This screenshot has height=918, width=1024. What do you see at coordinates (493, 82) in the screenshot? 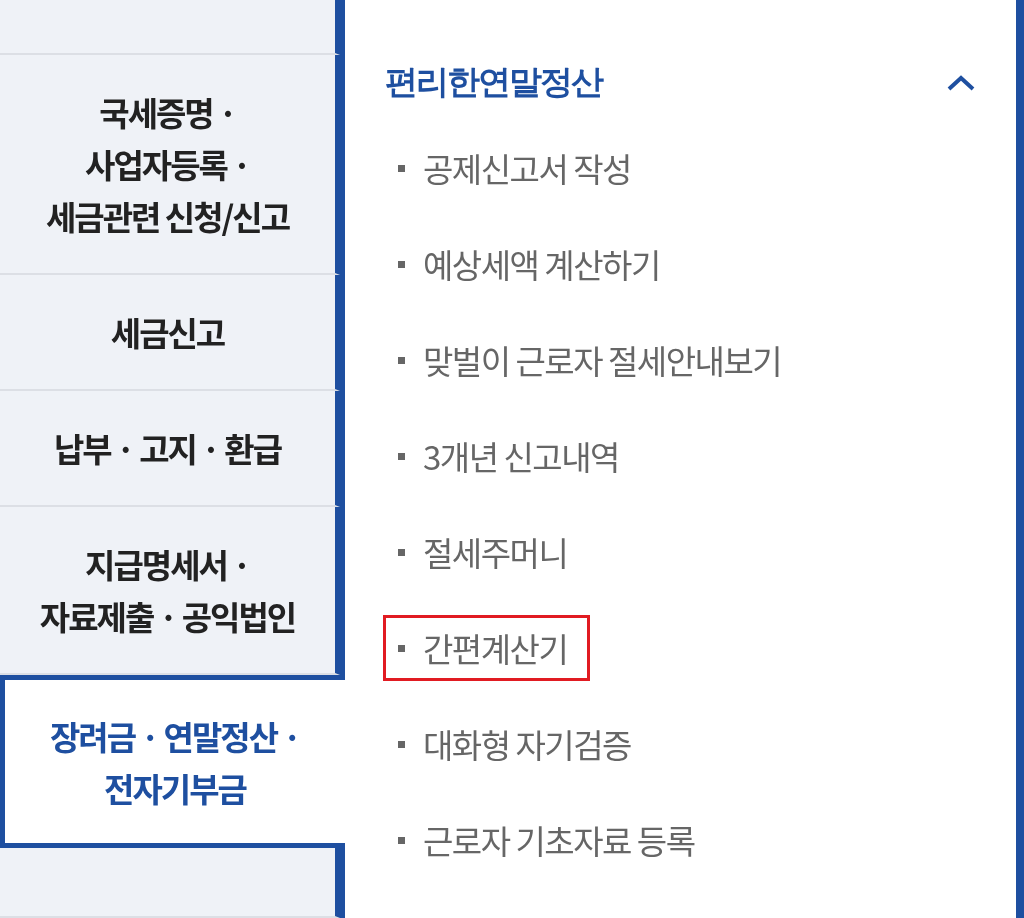
I see `section-title: 편리한연말정산` at bounding box center [493, 82].